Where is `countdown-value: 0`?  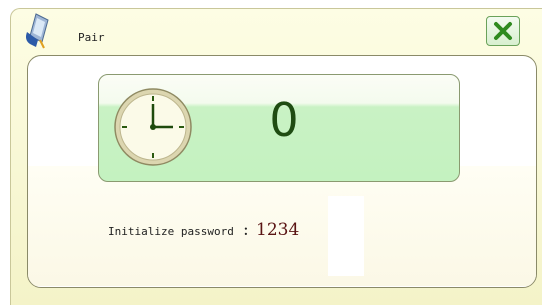 countdown-value: 0 is located at coordinates (284, 120).